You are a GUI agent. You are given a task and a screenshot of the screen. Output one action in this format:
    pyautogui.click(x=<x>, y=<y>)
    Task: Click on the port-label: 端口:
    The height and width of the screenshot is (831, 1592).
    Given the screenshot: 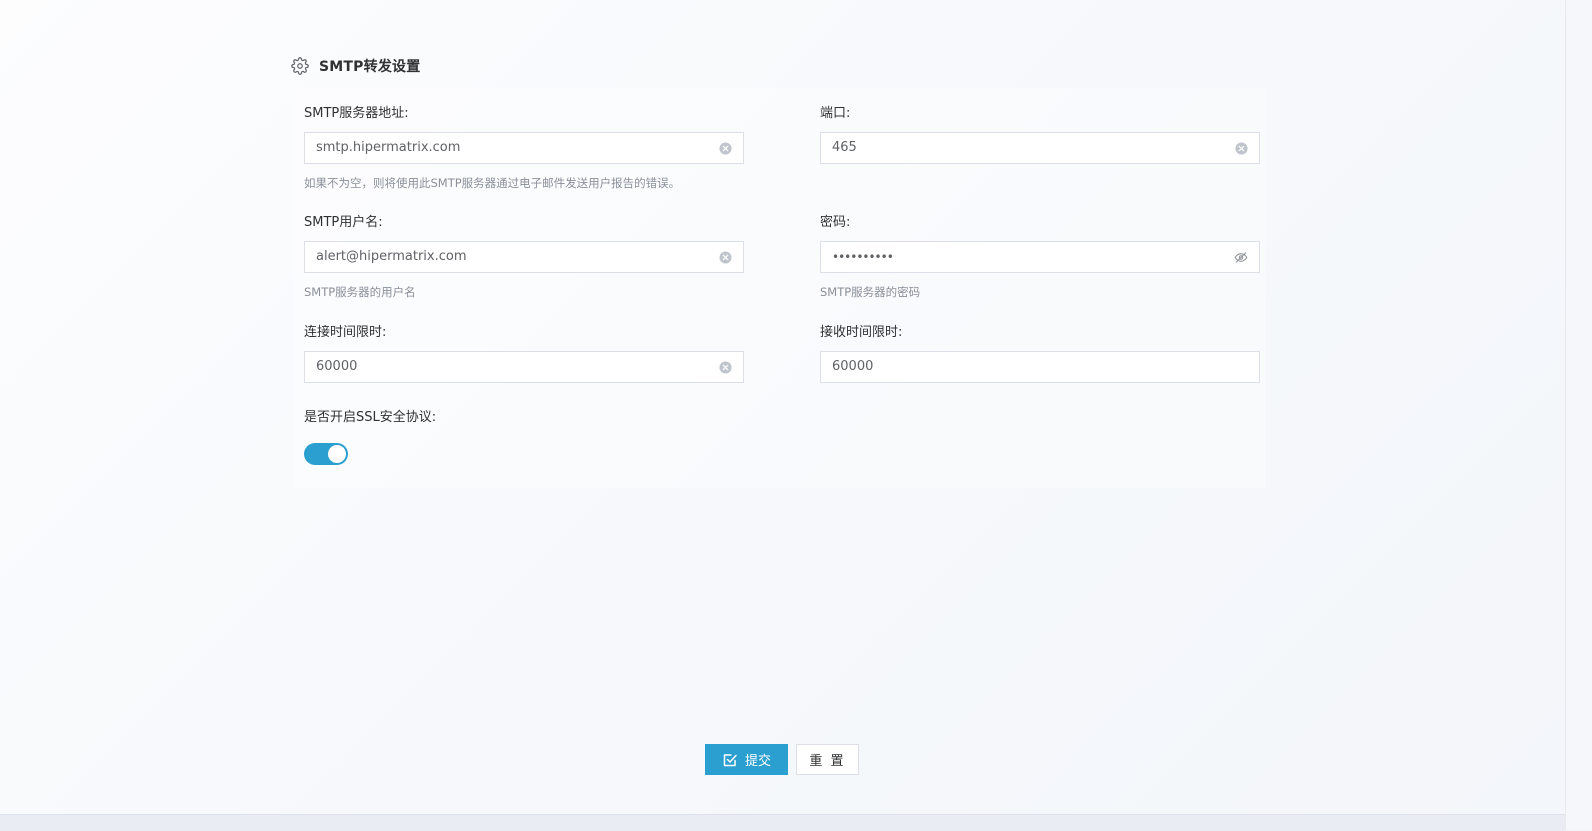 What is the action you would take?
    pyautogui.click(x=835, y=113)
    